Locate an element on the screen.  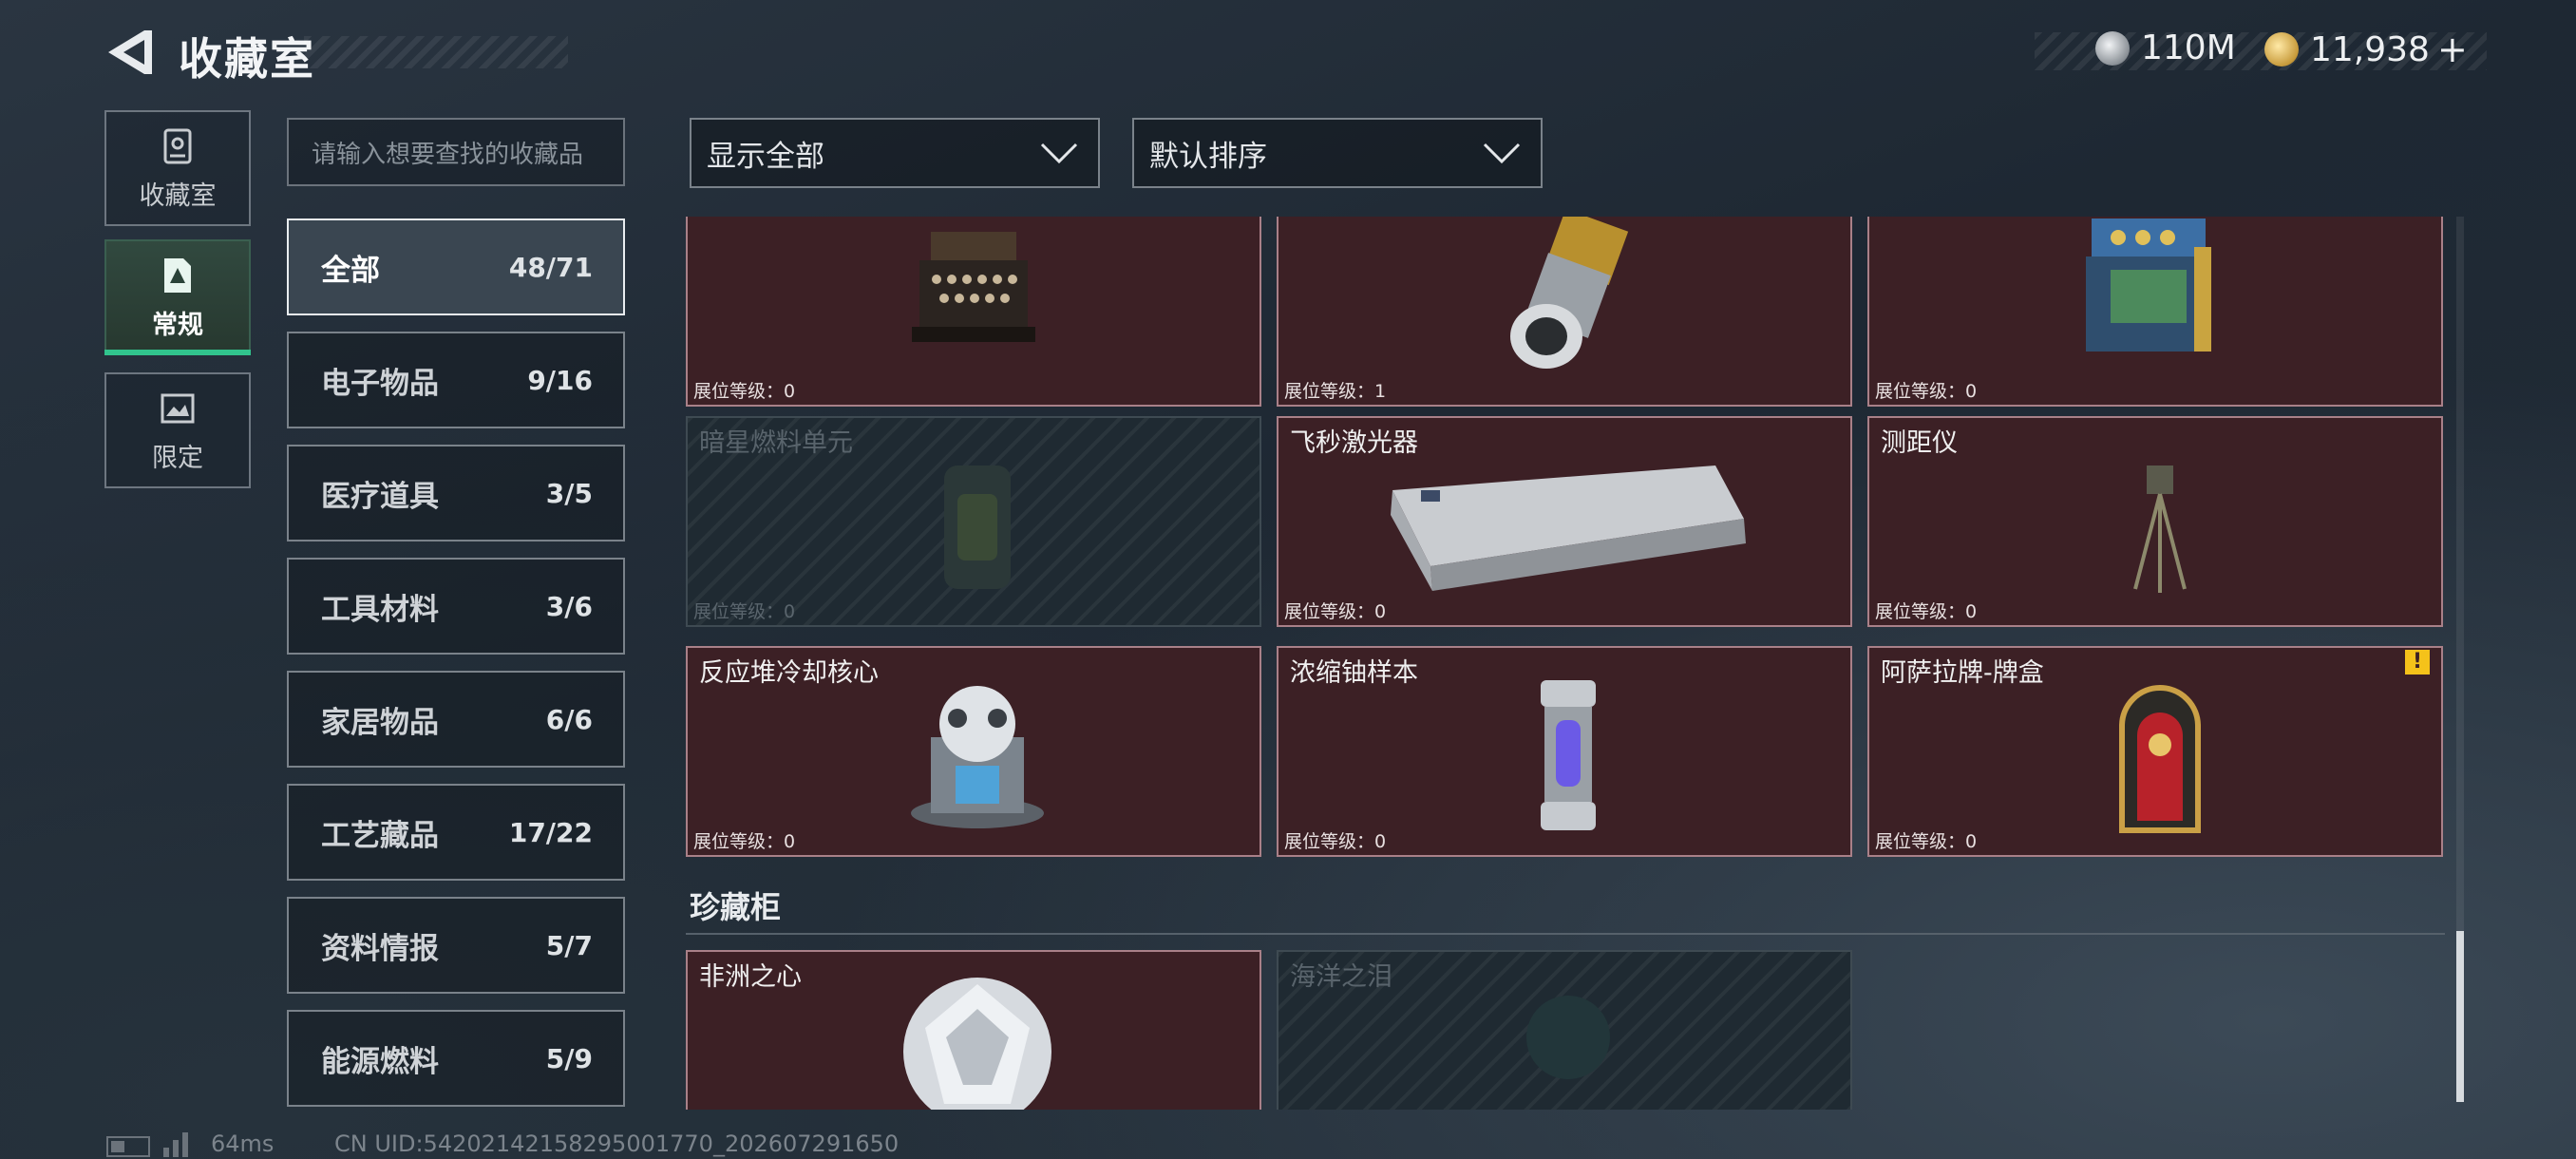
category-name: 电子物品 is located at coordinates (380, 383).